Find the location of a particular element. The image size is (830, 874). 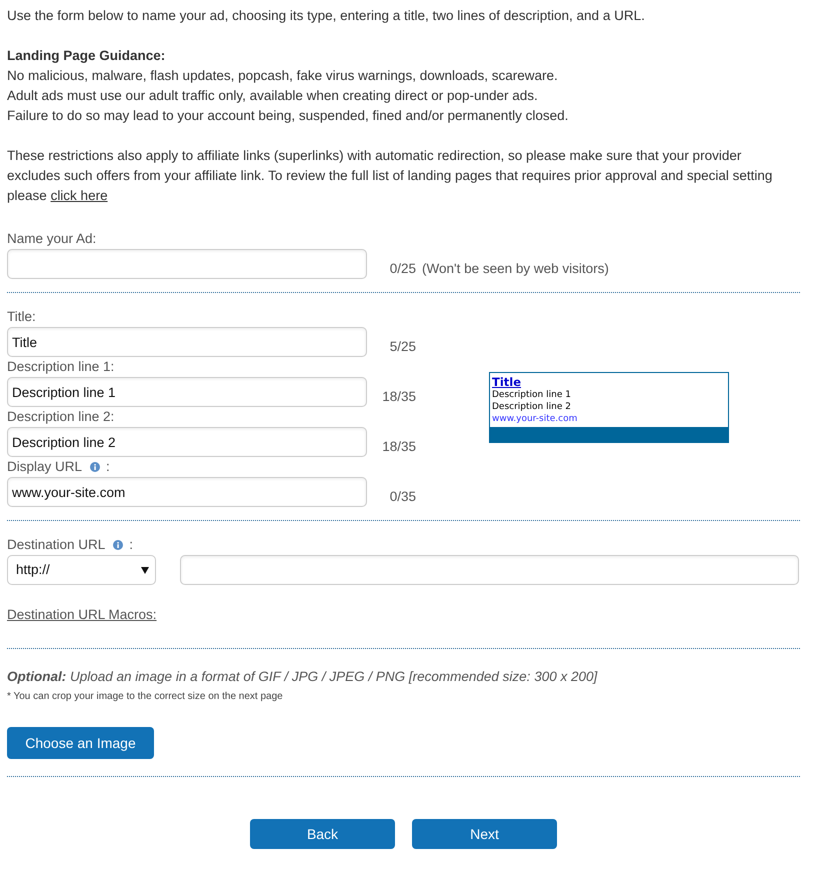

back-button: Back is located at coordinates (322, 834).